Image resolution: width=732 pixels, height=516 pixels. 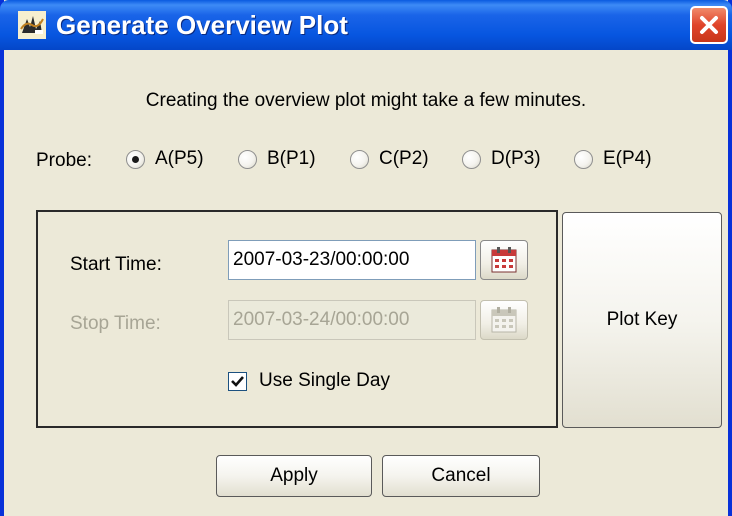 I want to click on probe-option-label: A(P5), so click(x=179, y=158).